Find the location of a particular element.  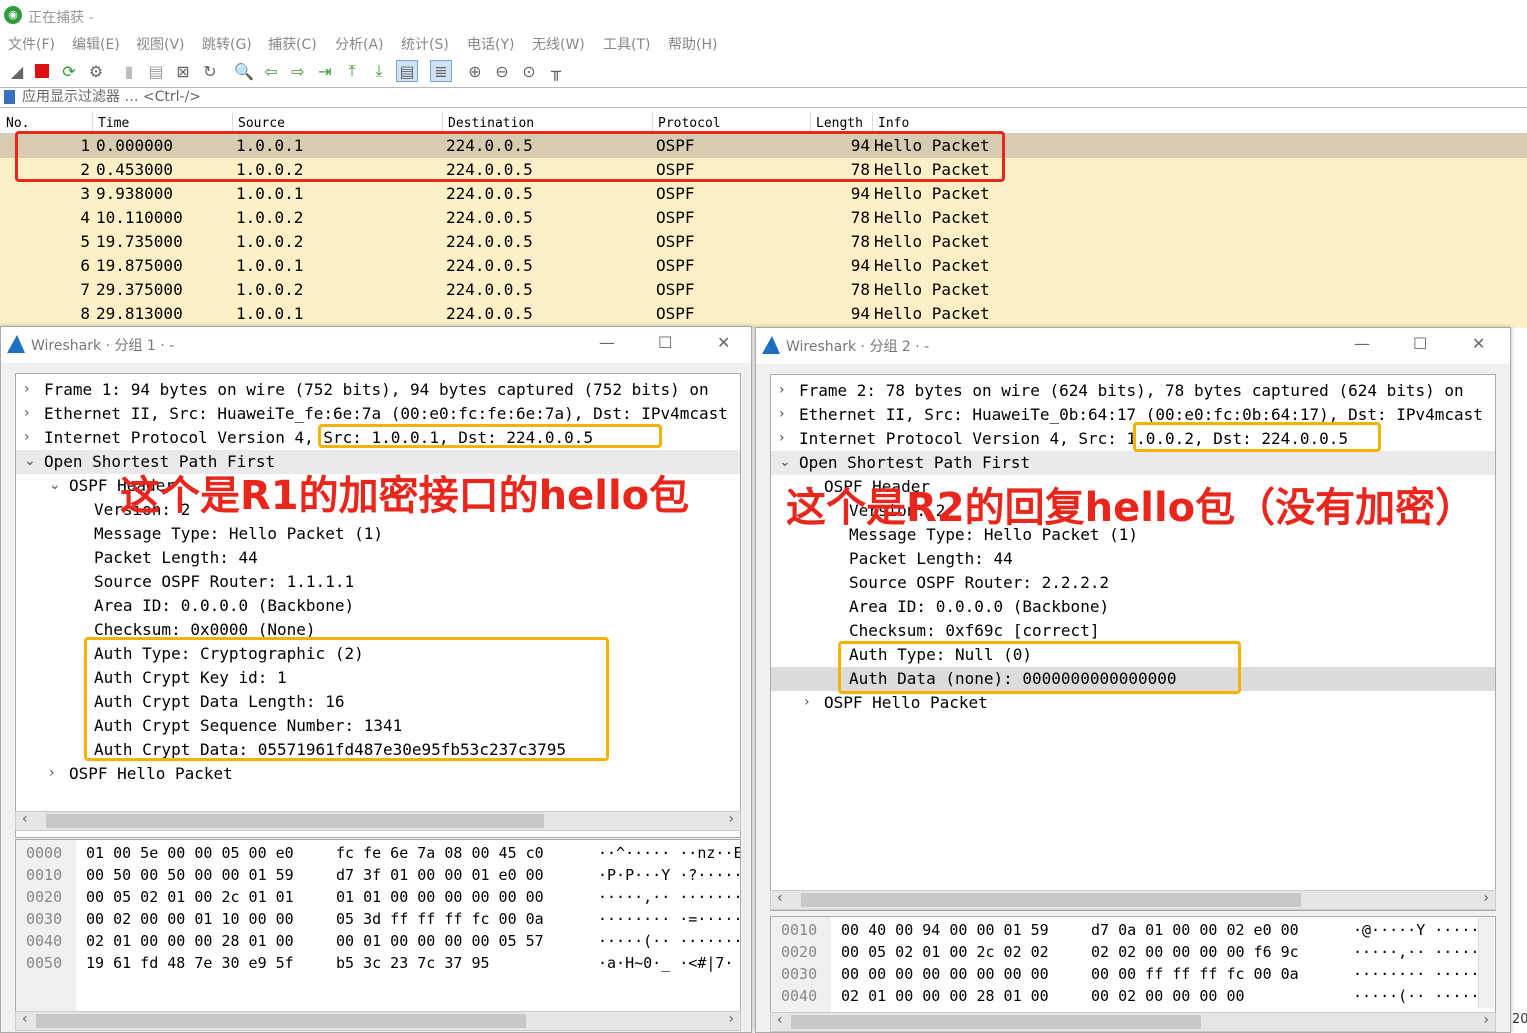

display-filter-bar: 应用显示过滤器 … <Ctrl-/> is located at coordinates (763, 97).